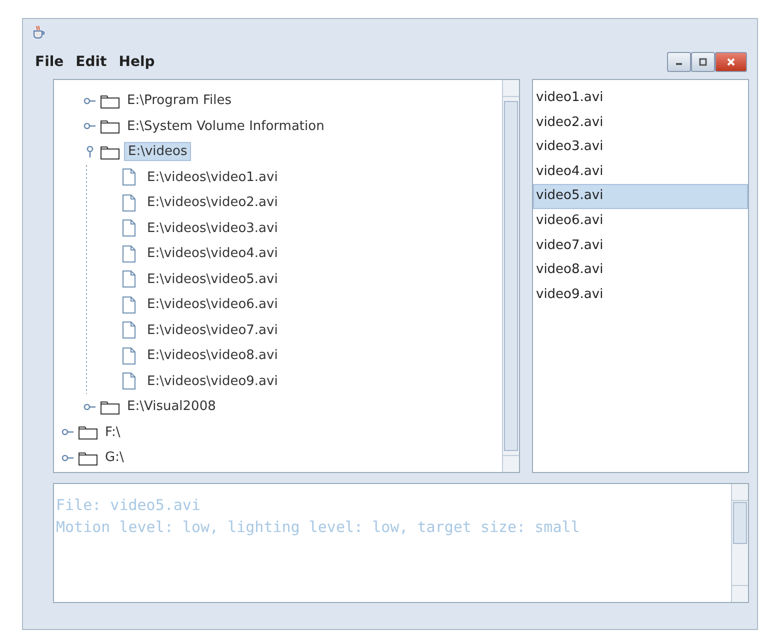  Describe the element at coordinates (640, 123) in the screenshot. I see `list-item: video2.avi` at that location.